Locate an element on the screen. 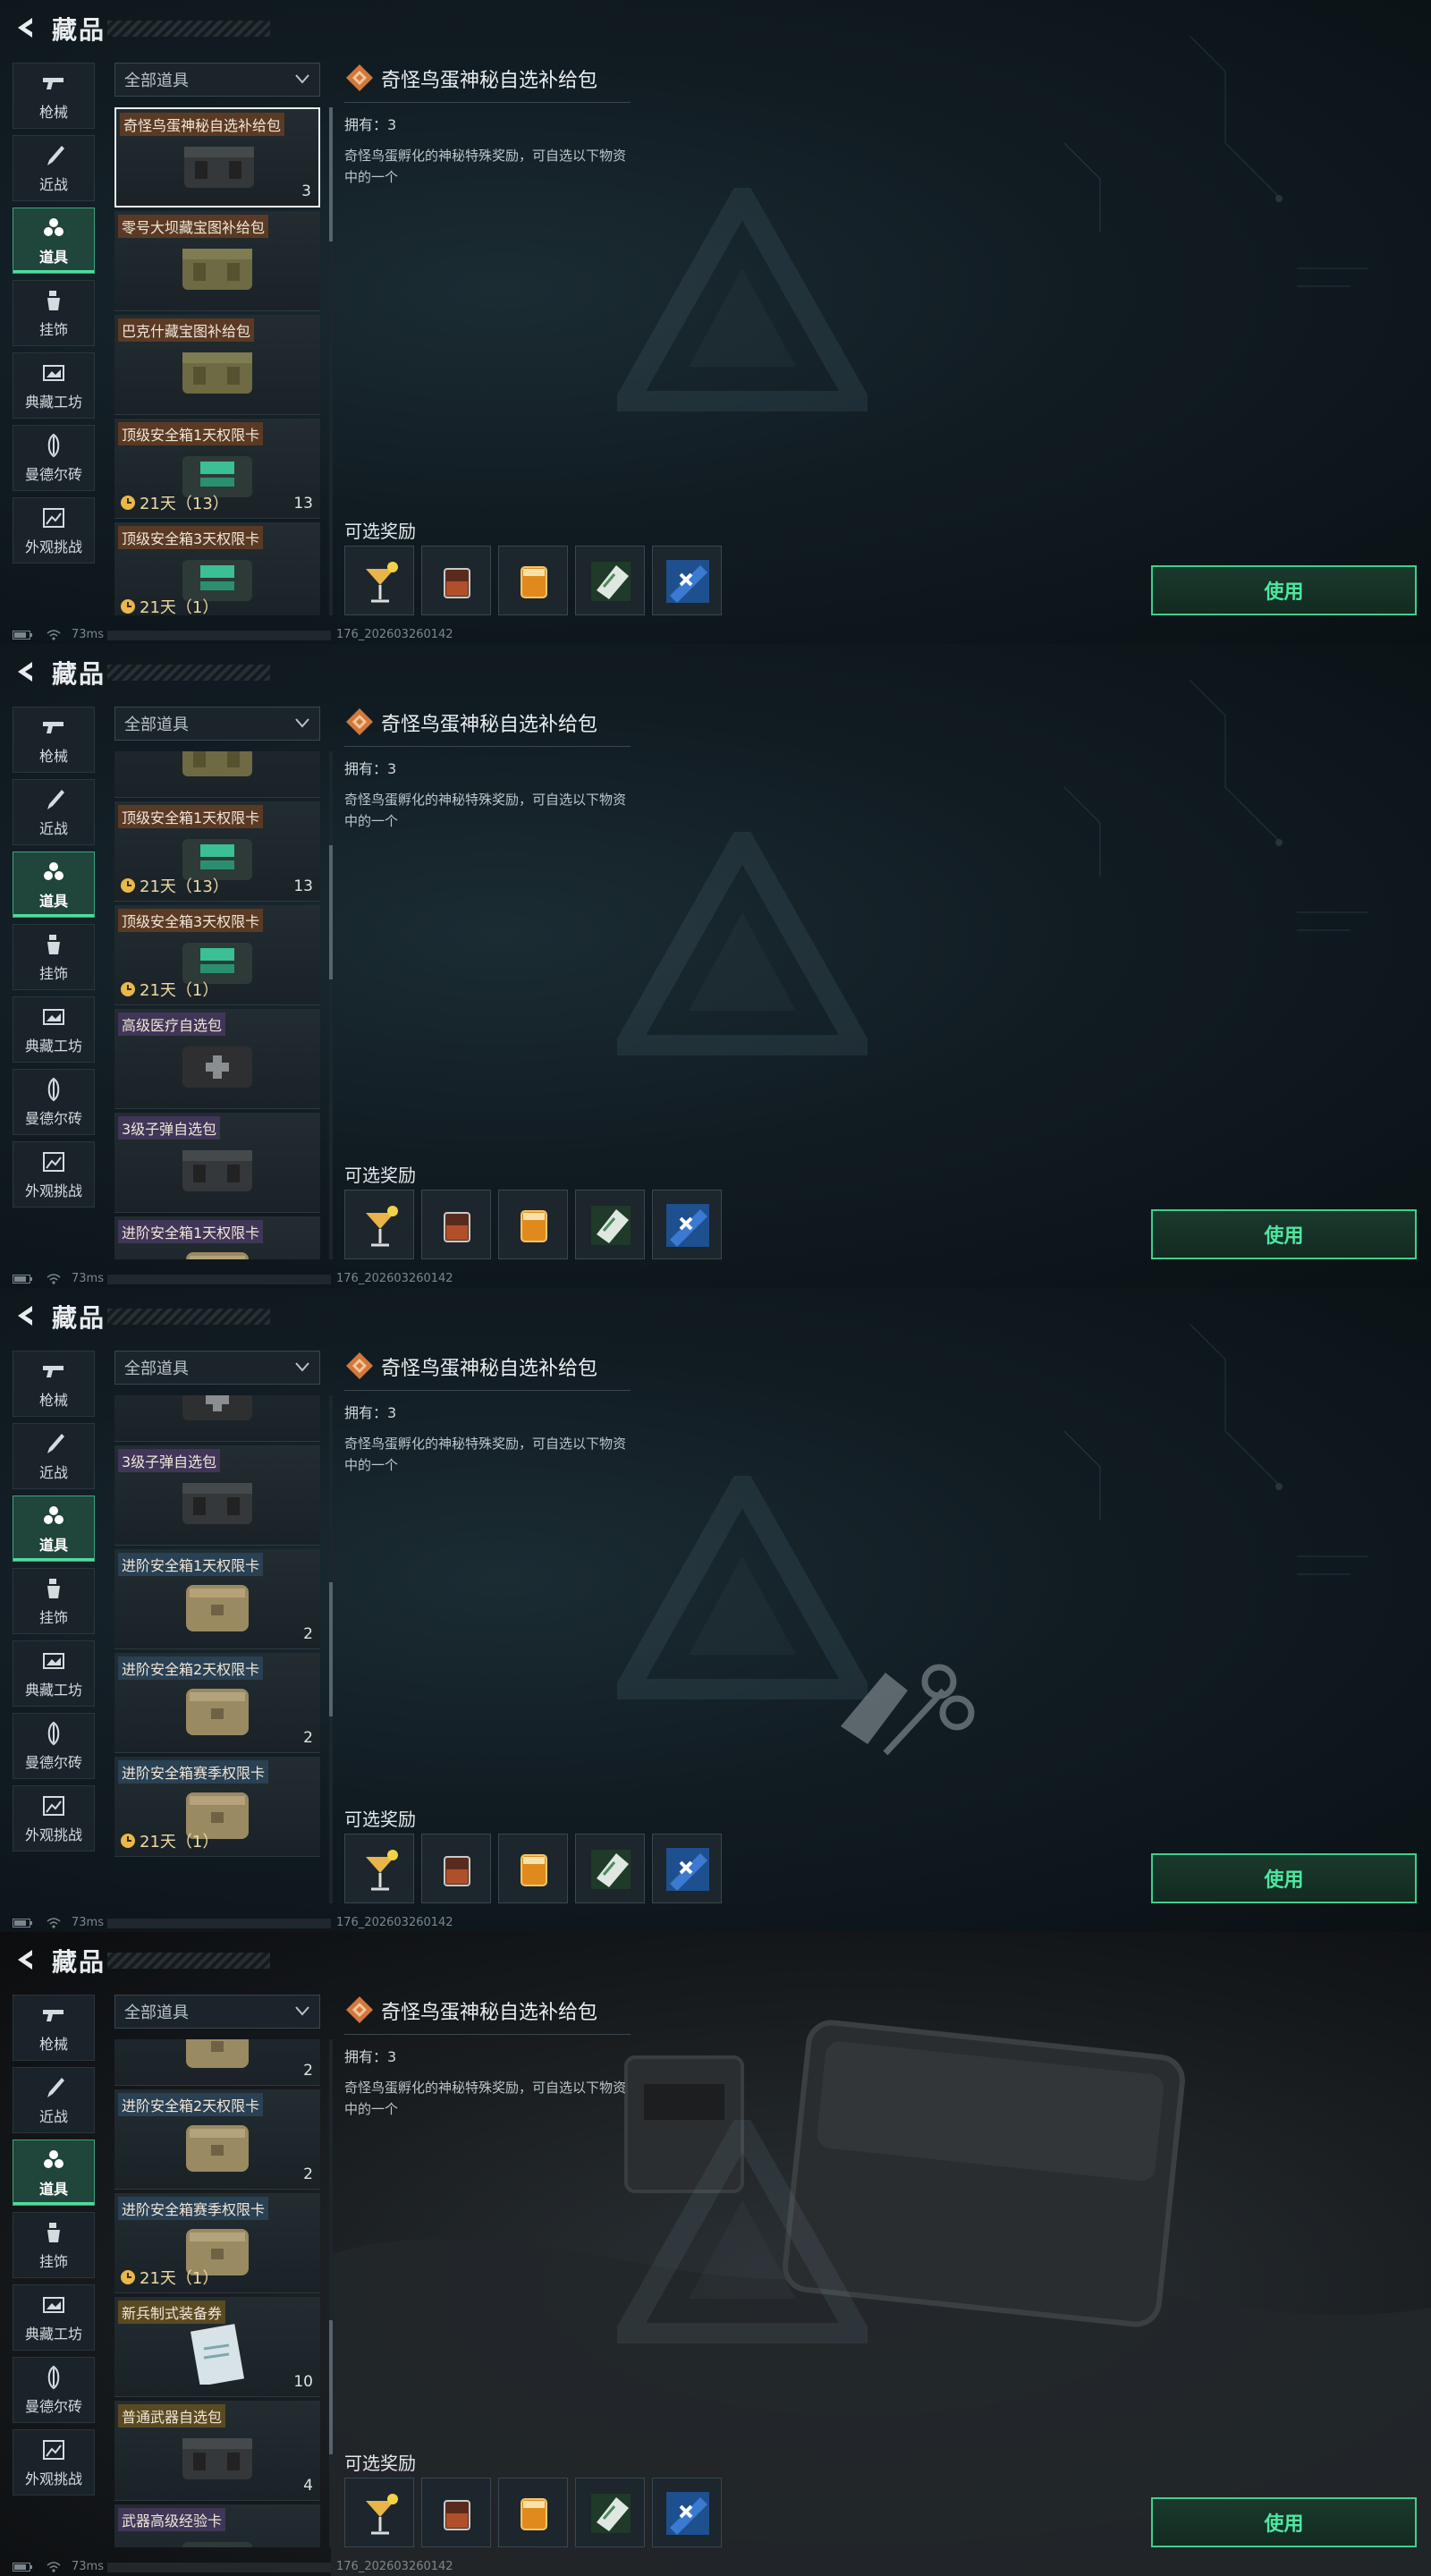  crate-tan-image is located at coordinates (218, 1255).